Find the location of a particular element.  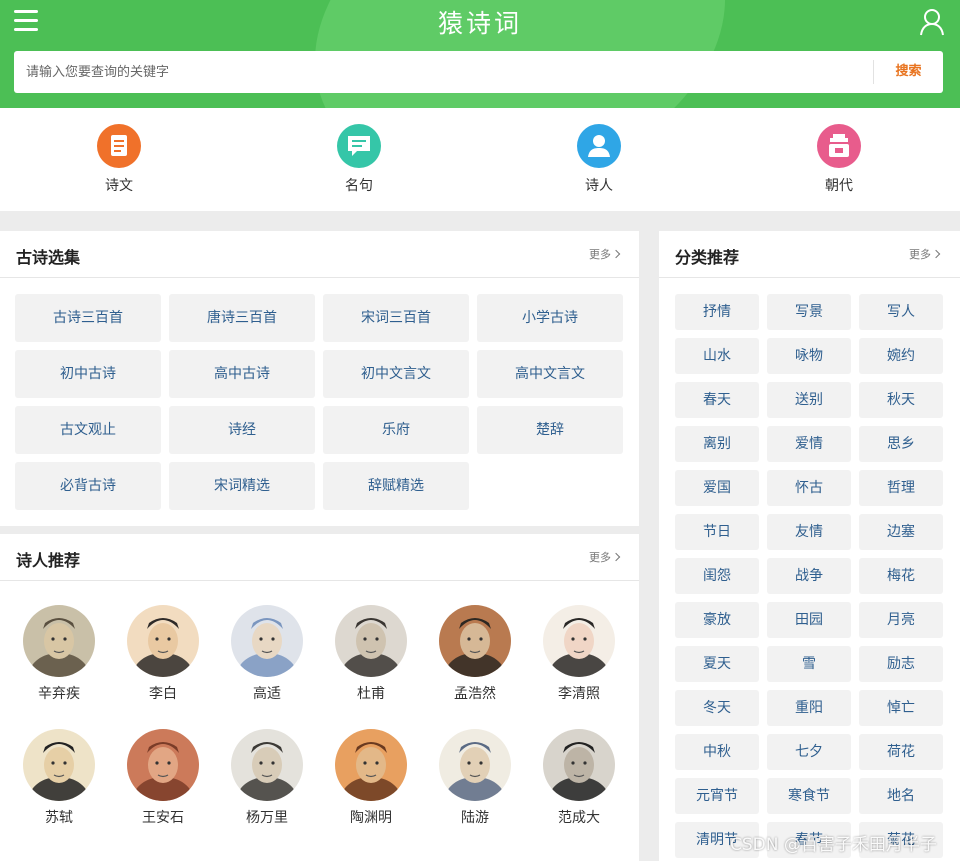

poet-card: 苏轼 is located at coordinates (59, 778).